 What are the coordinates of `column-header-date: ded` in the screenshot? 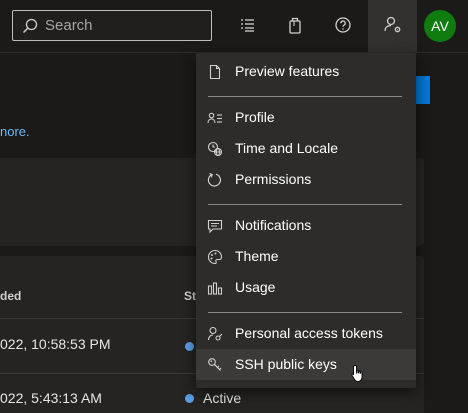 It's located at (10, 296).